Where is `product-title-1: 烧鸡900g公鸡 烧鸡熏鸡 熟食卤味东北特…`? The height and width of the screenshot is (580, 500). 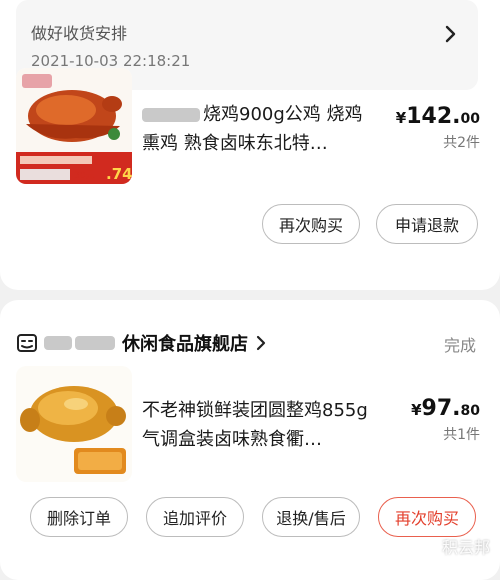 product-title-1: 烧鸡900g公鸡 烧鸡熏鸡 熟食卤味东北特… is located at coordinates (258, 129).